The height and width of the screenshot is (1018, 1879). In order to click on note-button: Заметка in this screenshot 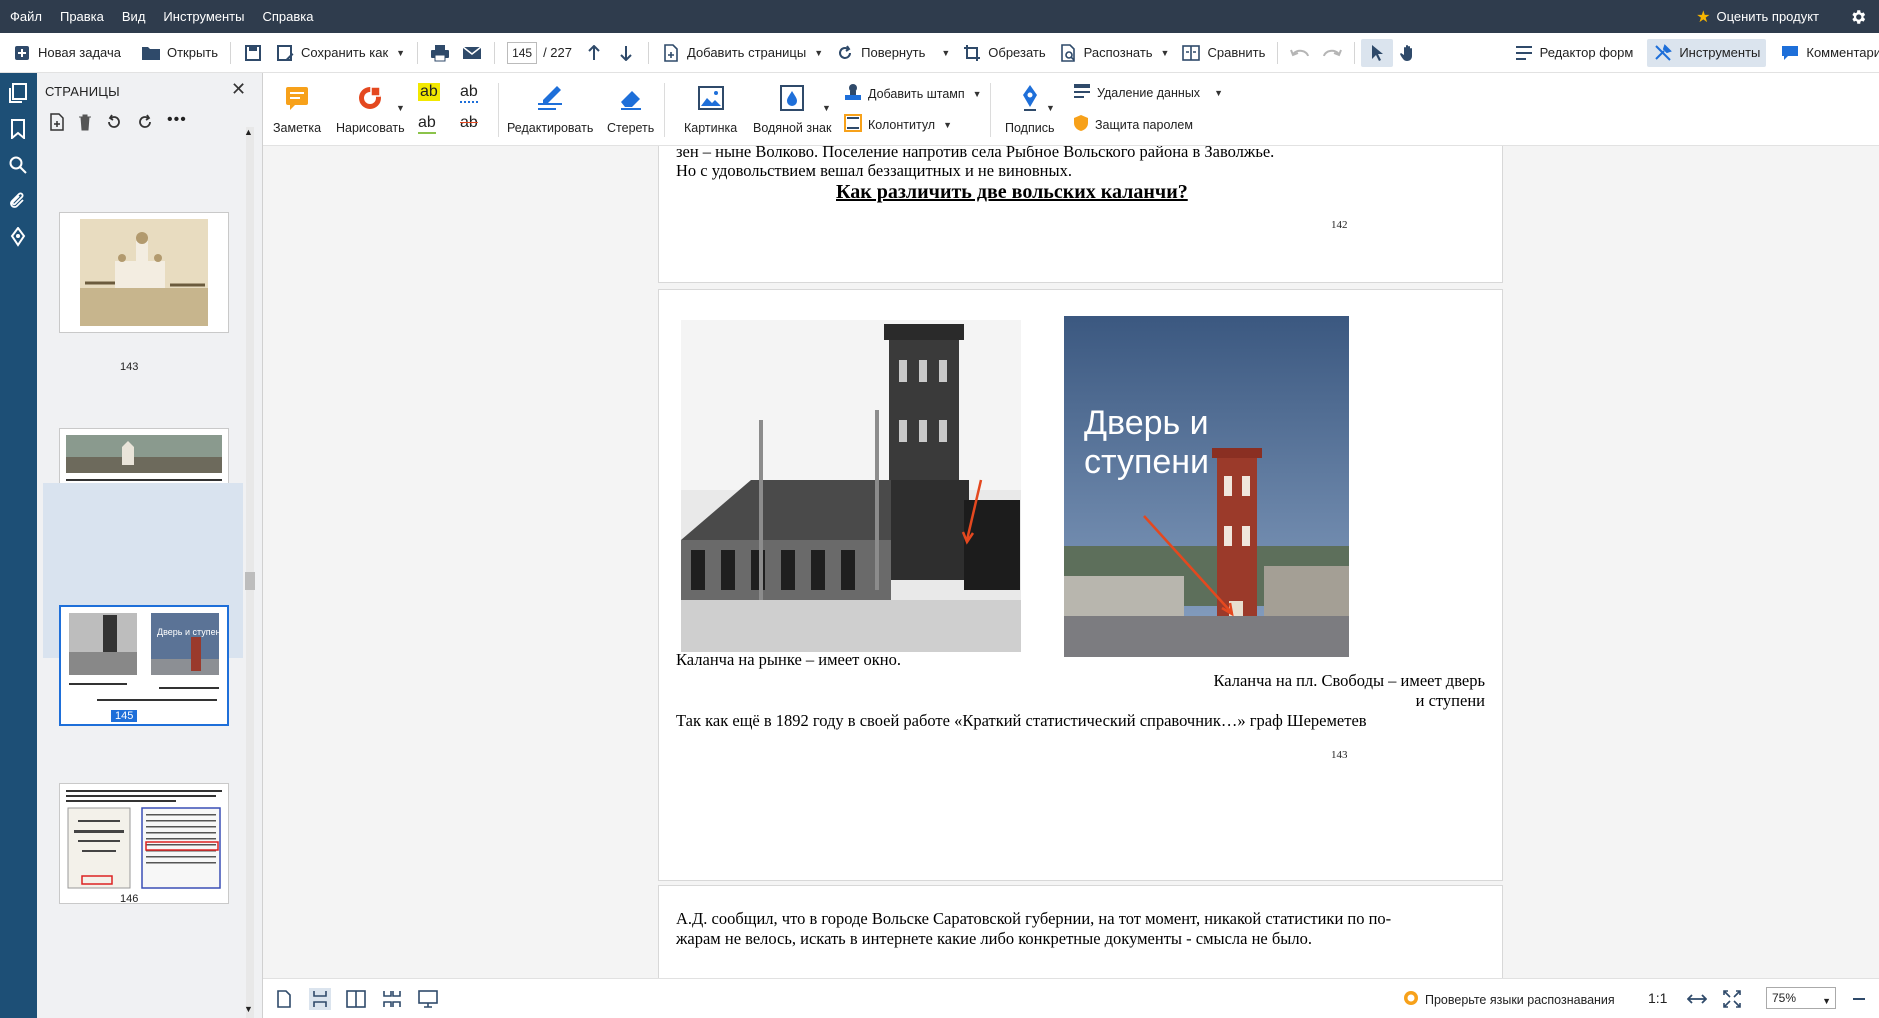, I will do `click(297, 109)`.